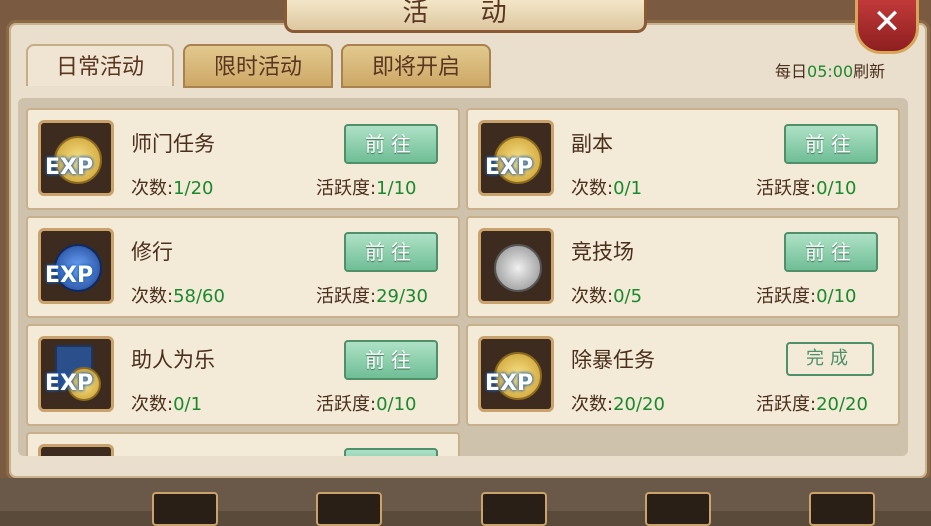 The height and width of the screenshot is (526, 931). What do you see at coordinates (465, 494) in the screenshot?
I see `bottom-bar` at bounding box center [465, 494].